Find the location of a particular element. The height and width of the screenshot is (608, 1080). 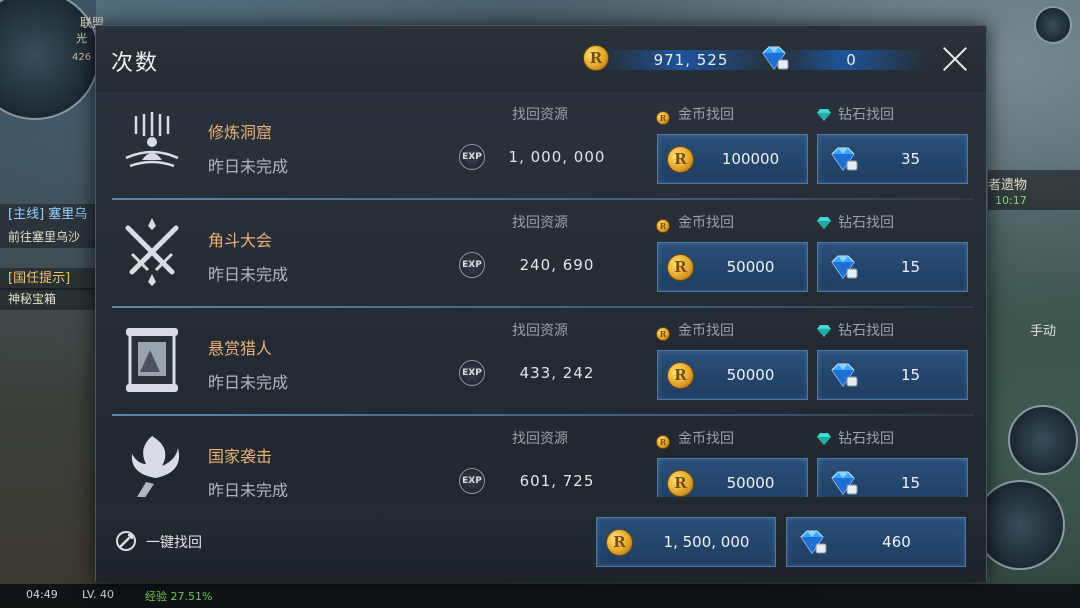

gold-cost: 100000 is located at coordinates (750, 159).